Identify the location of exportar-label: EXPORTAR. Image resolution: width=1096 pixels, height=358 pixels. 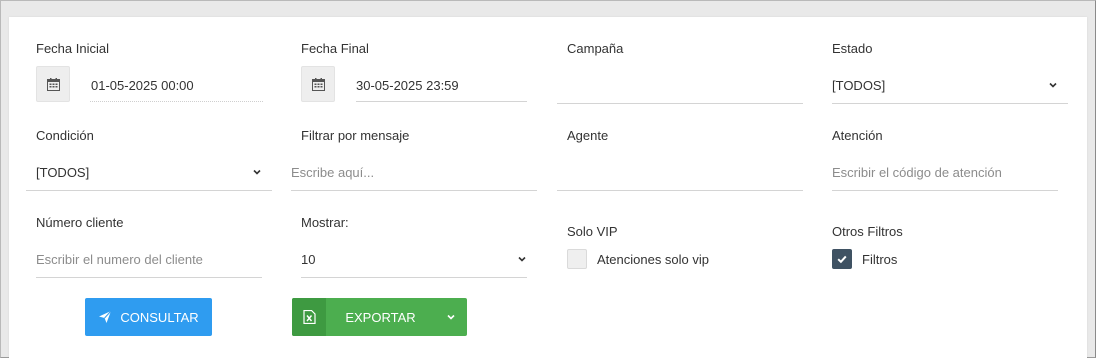
(380, 317).